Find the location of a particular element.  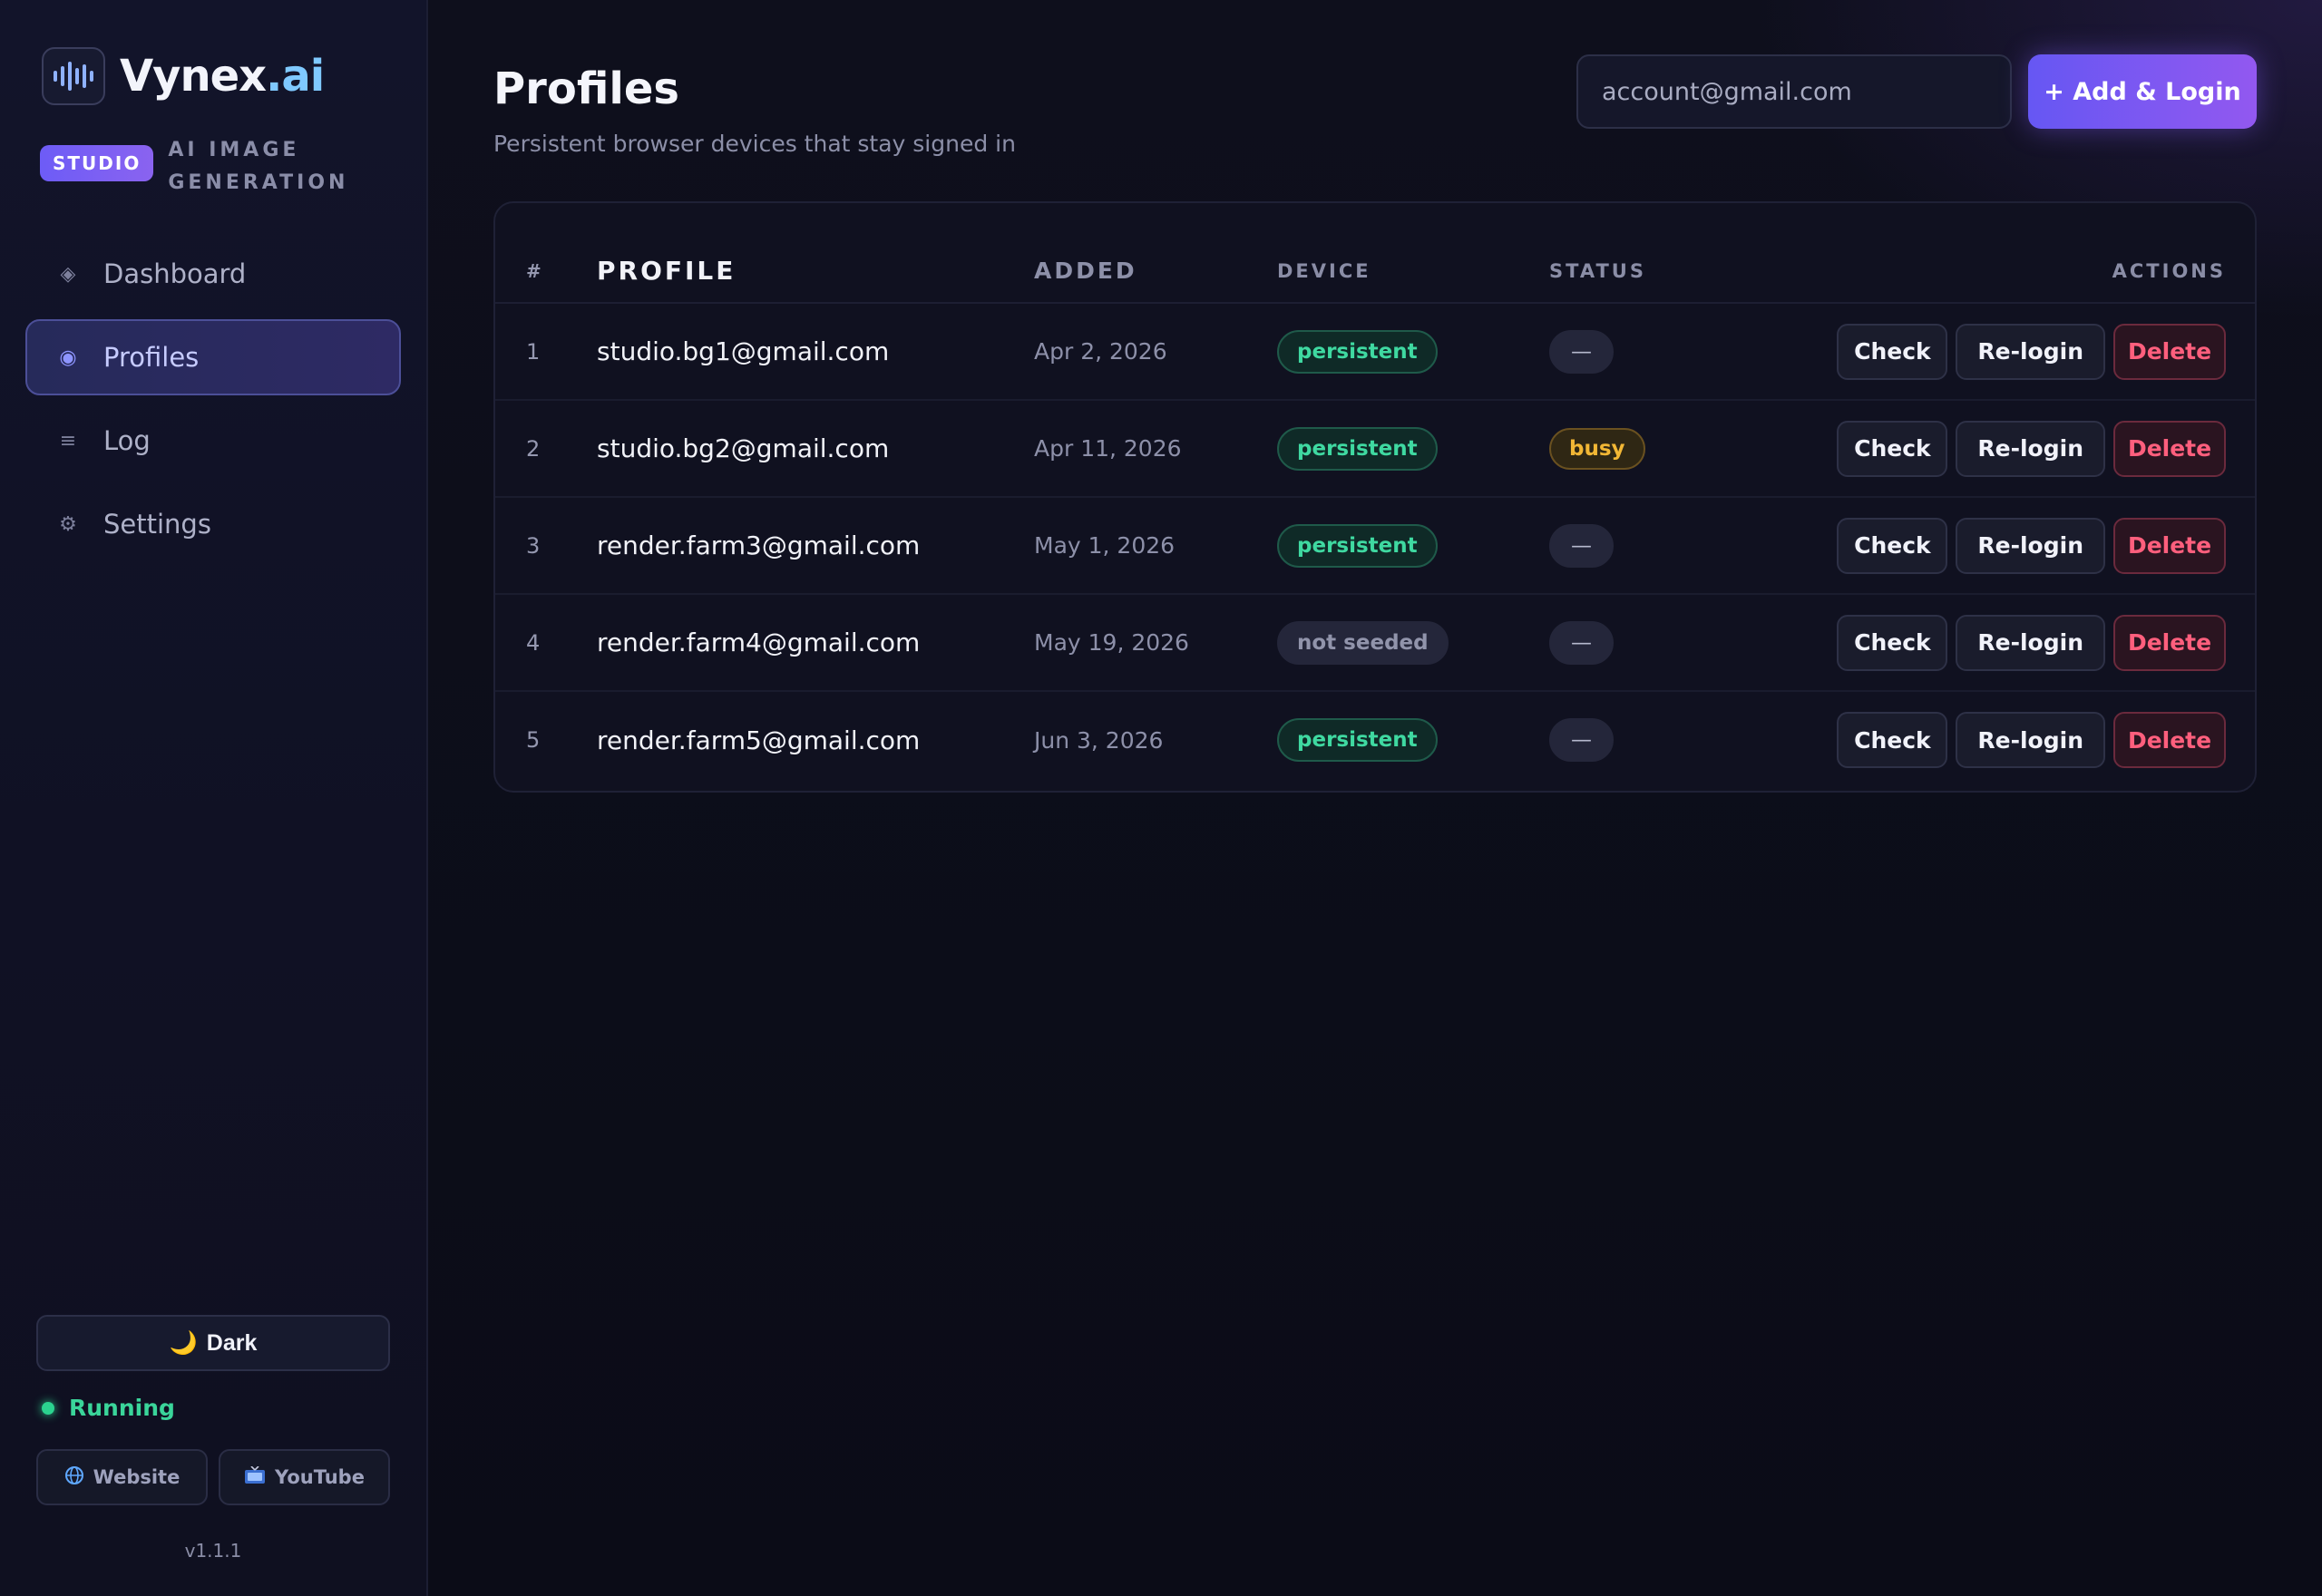

row-number: 4 is located at coordinates (546, 643).